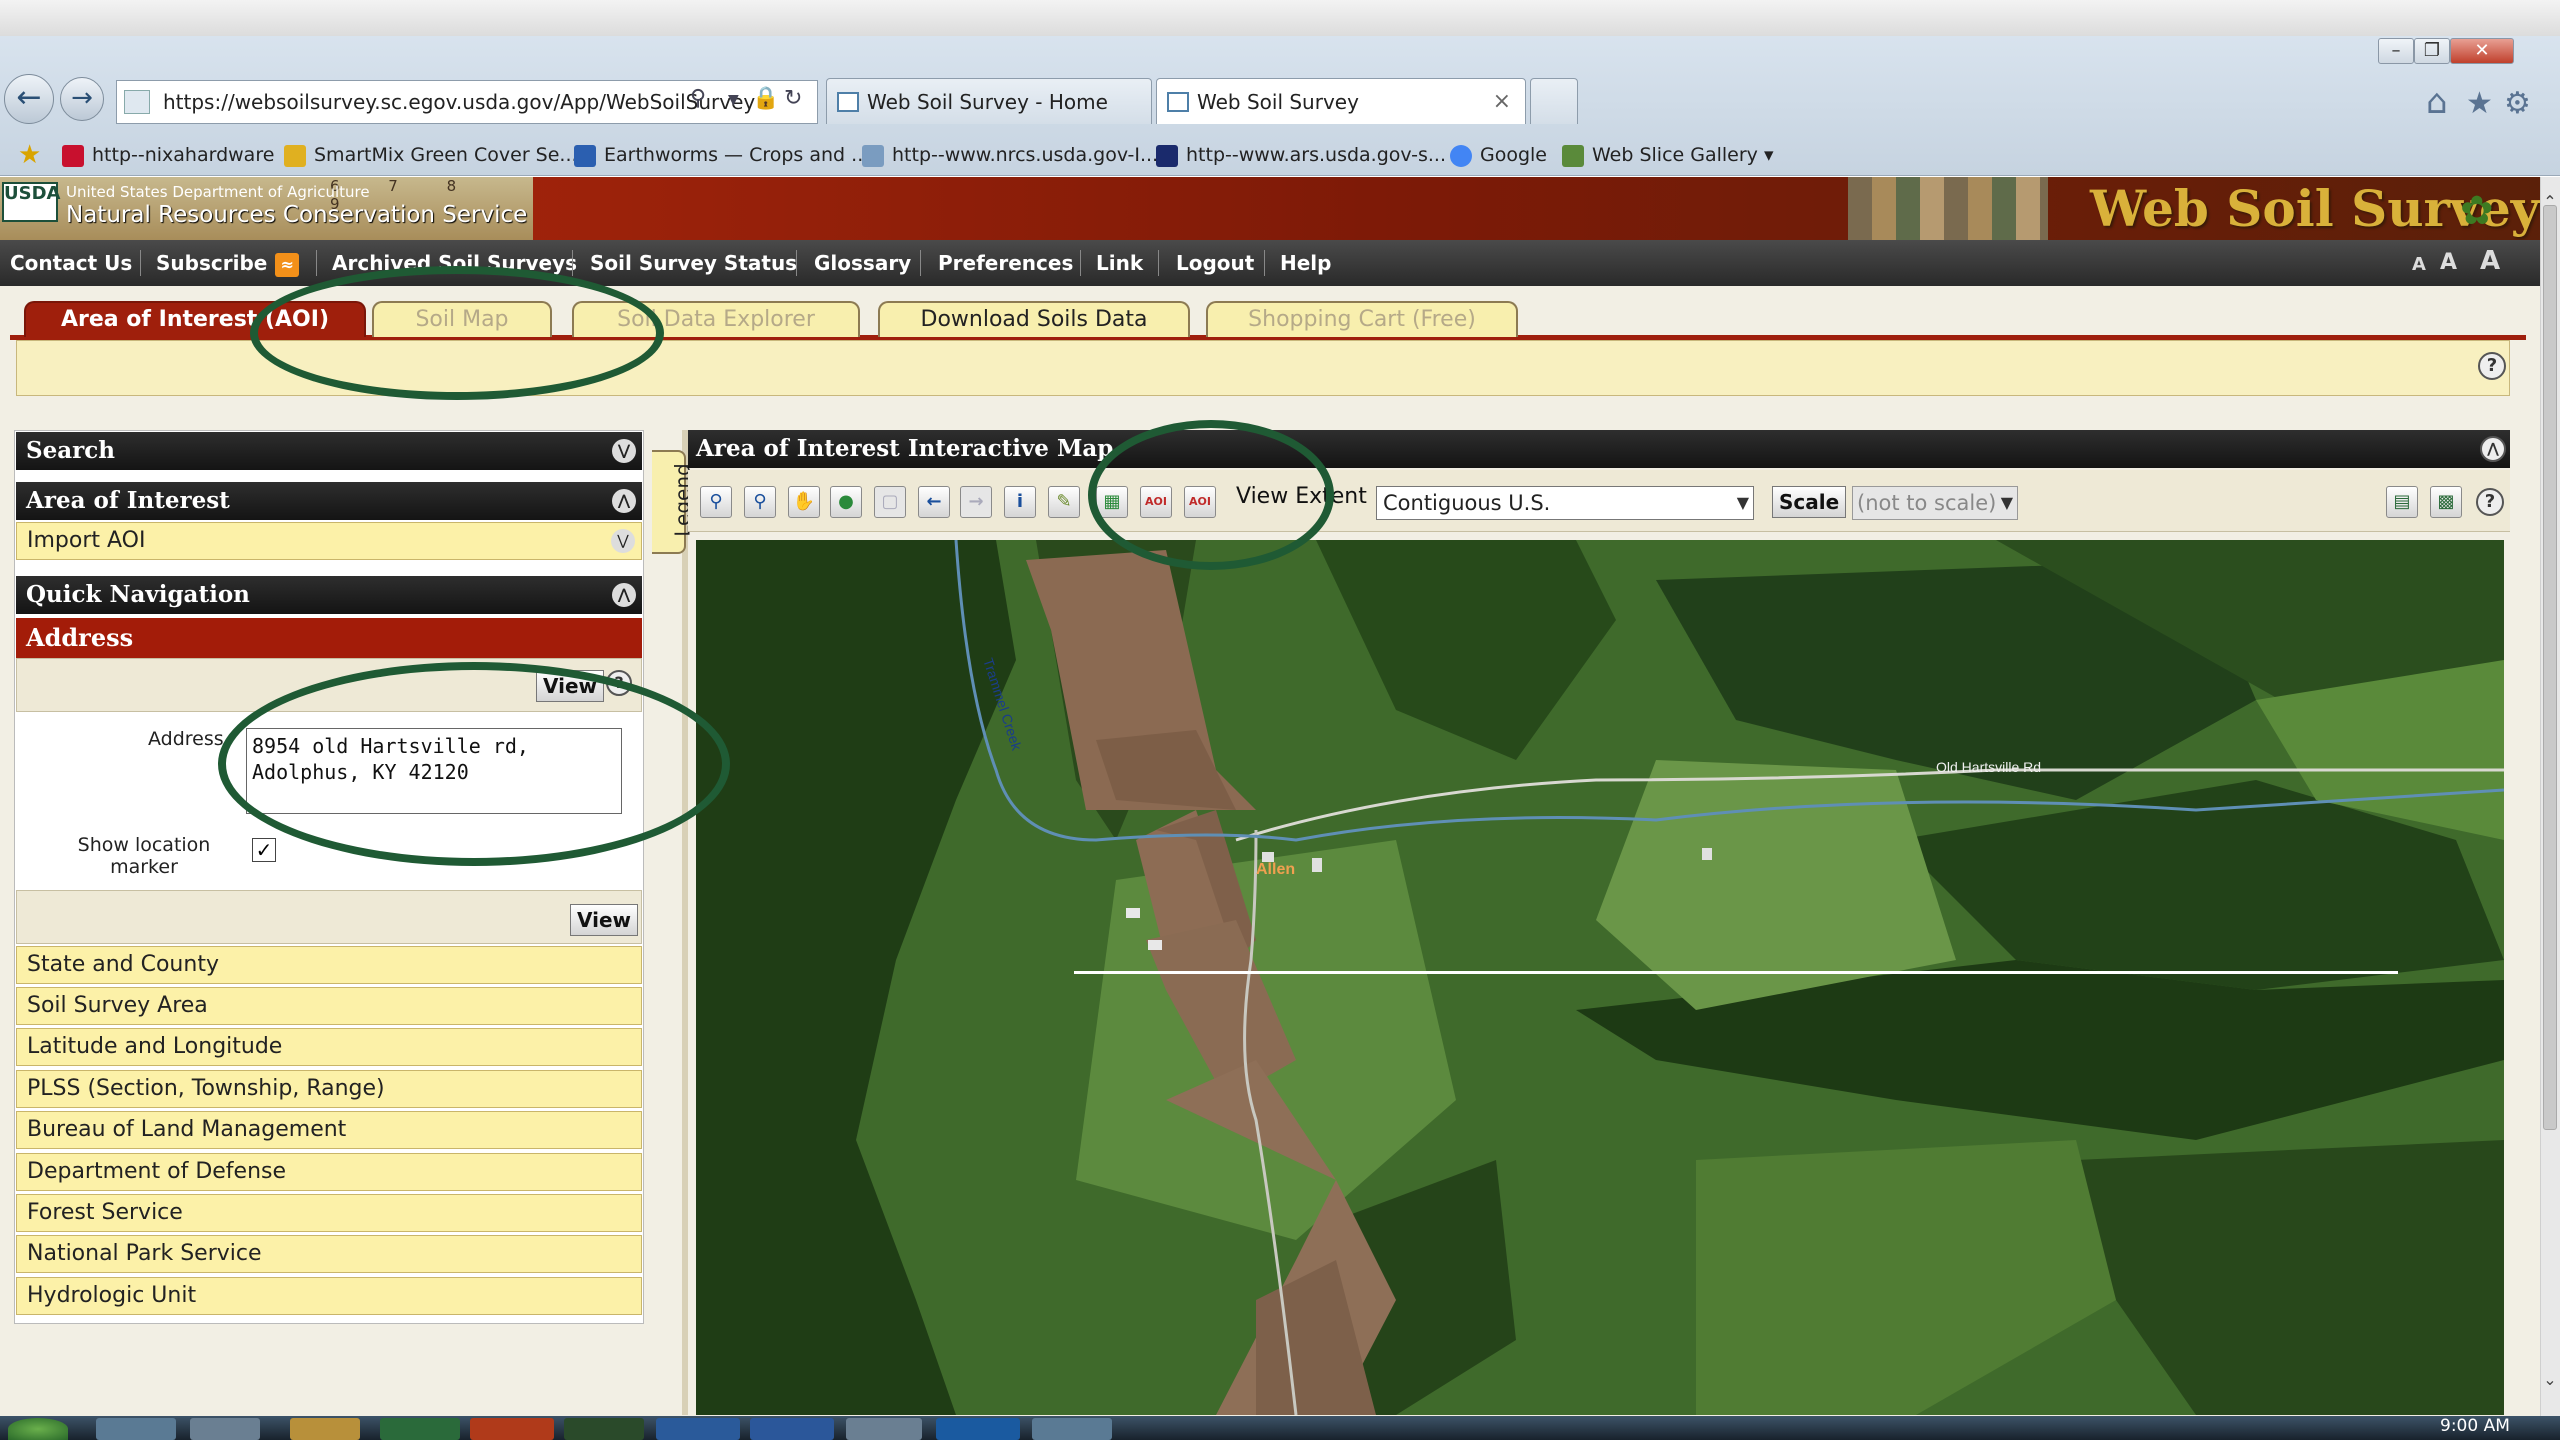  I want to click on dropdown-icon: ▼, so click(733, 100).